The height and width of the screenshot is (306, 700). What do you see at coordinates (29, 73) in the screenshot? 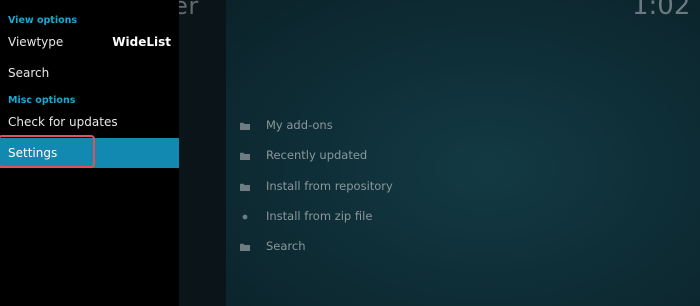
I see `menu-item-label: Search` at bounding box center [29, 73].